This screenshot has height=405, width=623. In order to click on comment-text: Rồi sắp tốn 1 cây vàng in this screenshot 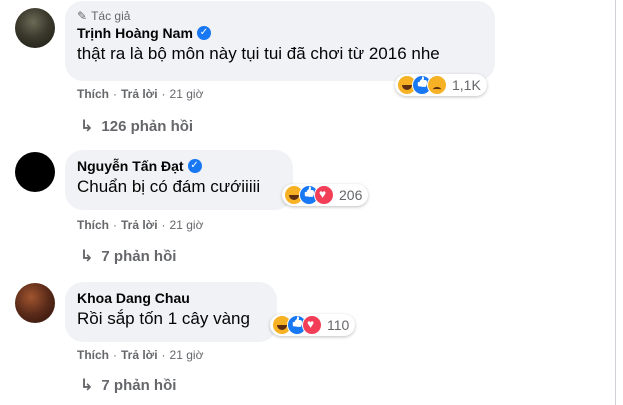, I will do `click(163, 318)`.